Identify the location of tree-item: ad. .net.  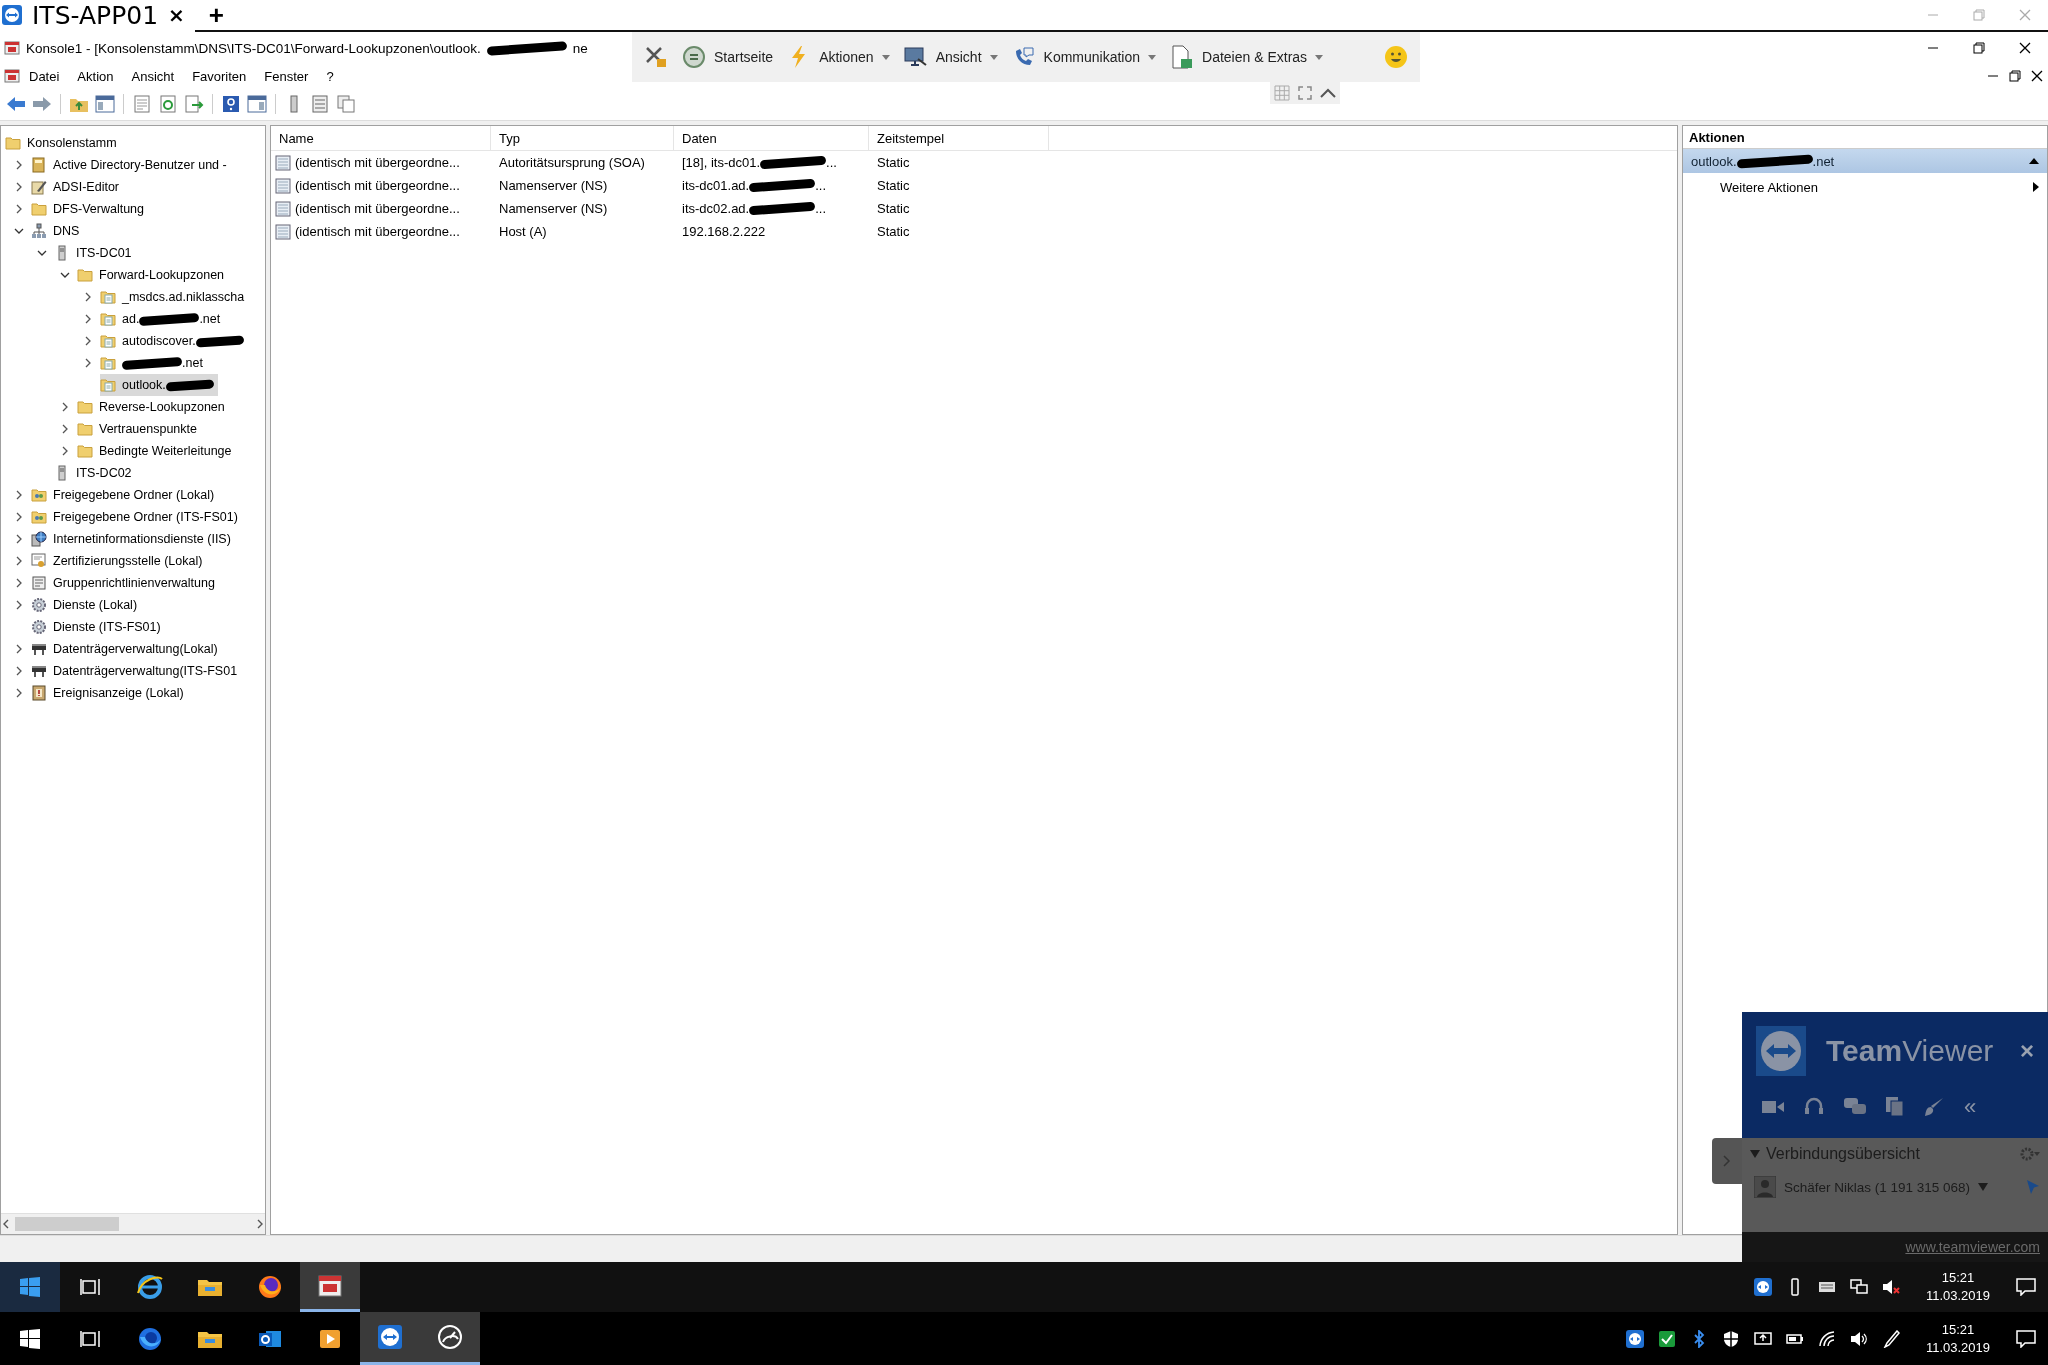
(162, 319).